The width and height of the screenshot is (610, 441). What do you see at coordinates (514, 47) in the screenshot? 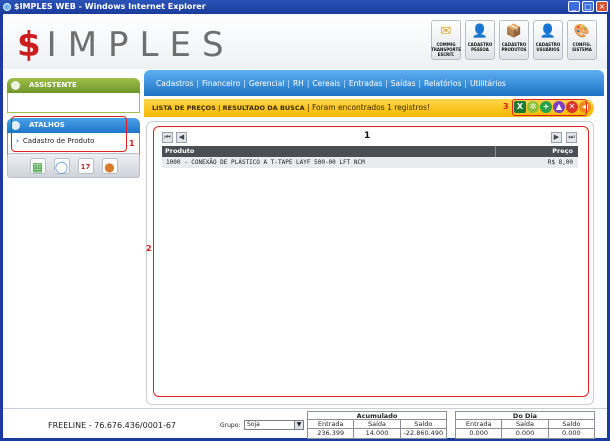
I see `top-shortcut-label: CADASTRO PRODUTOS` at bounding box center [514, 47].